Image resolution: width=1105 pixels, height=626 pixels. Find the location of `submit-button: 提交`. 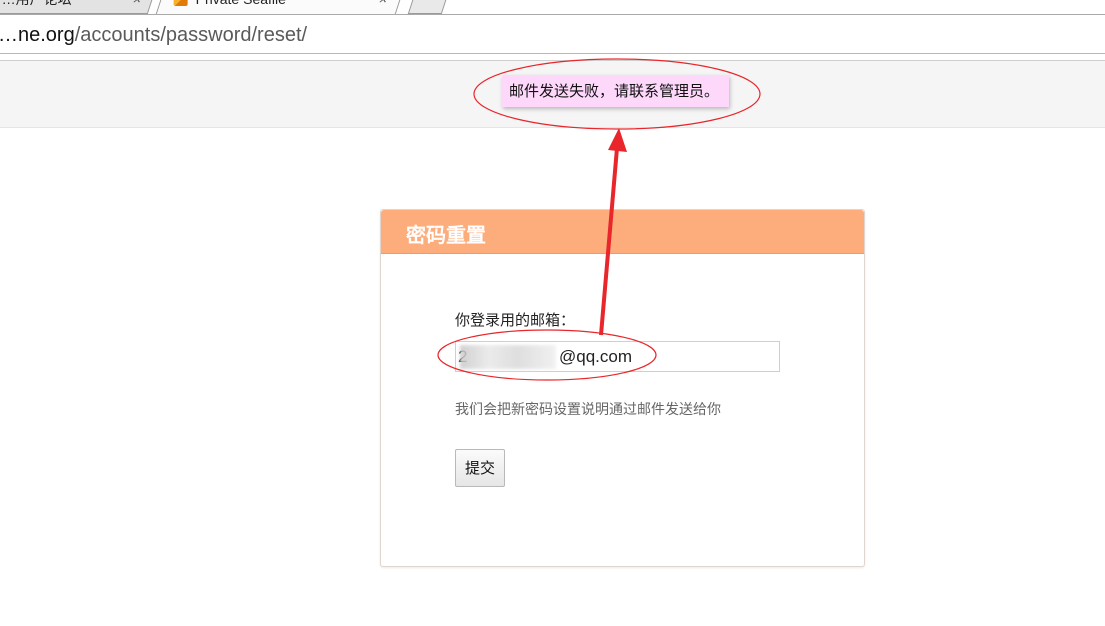

submit-button: 提交 is located at coordinates (480, 468).